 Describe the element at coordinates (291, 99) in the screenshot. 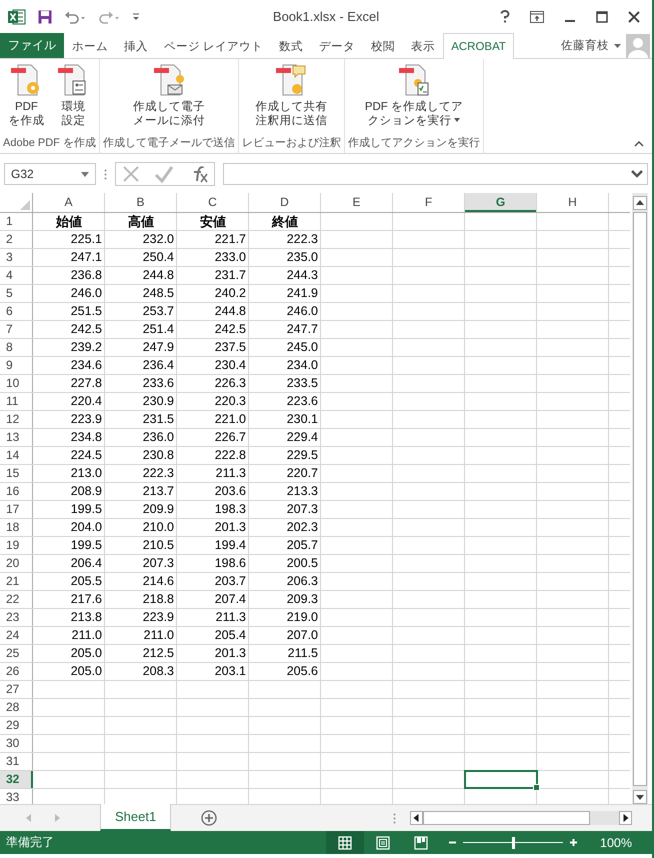

I see `ribbon-button: 作成して共有 注釈用に送信` at that location.